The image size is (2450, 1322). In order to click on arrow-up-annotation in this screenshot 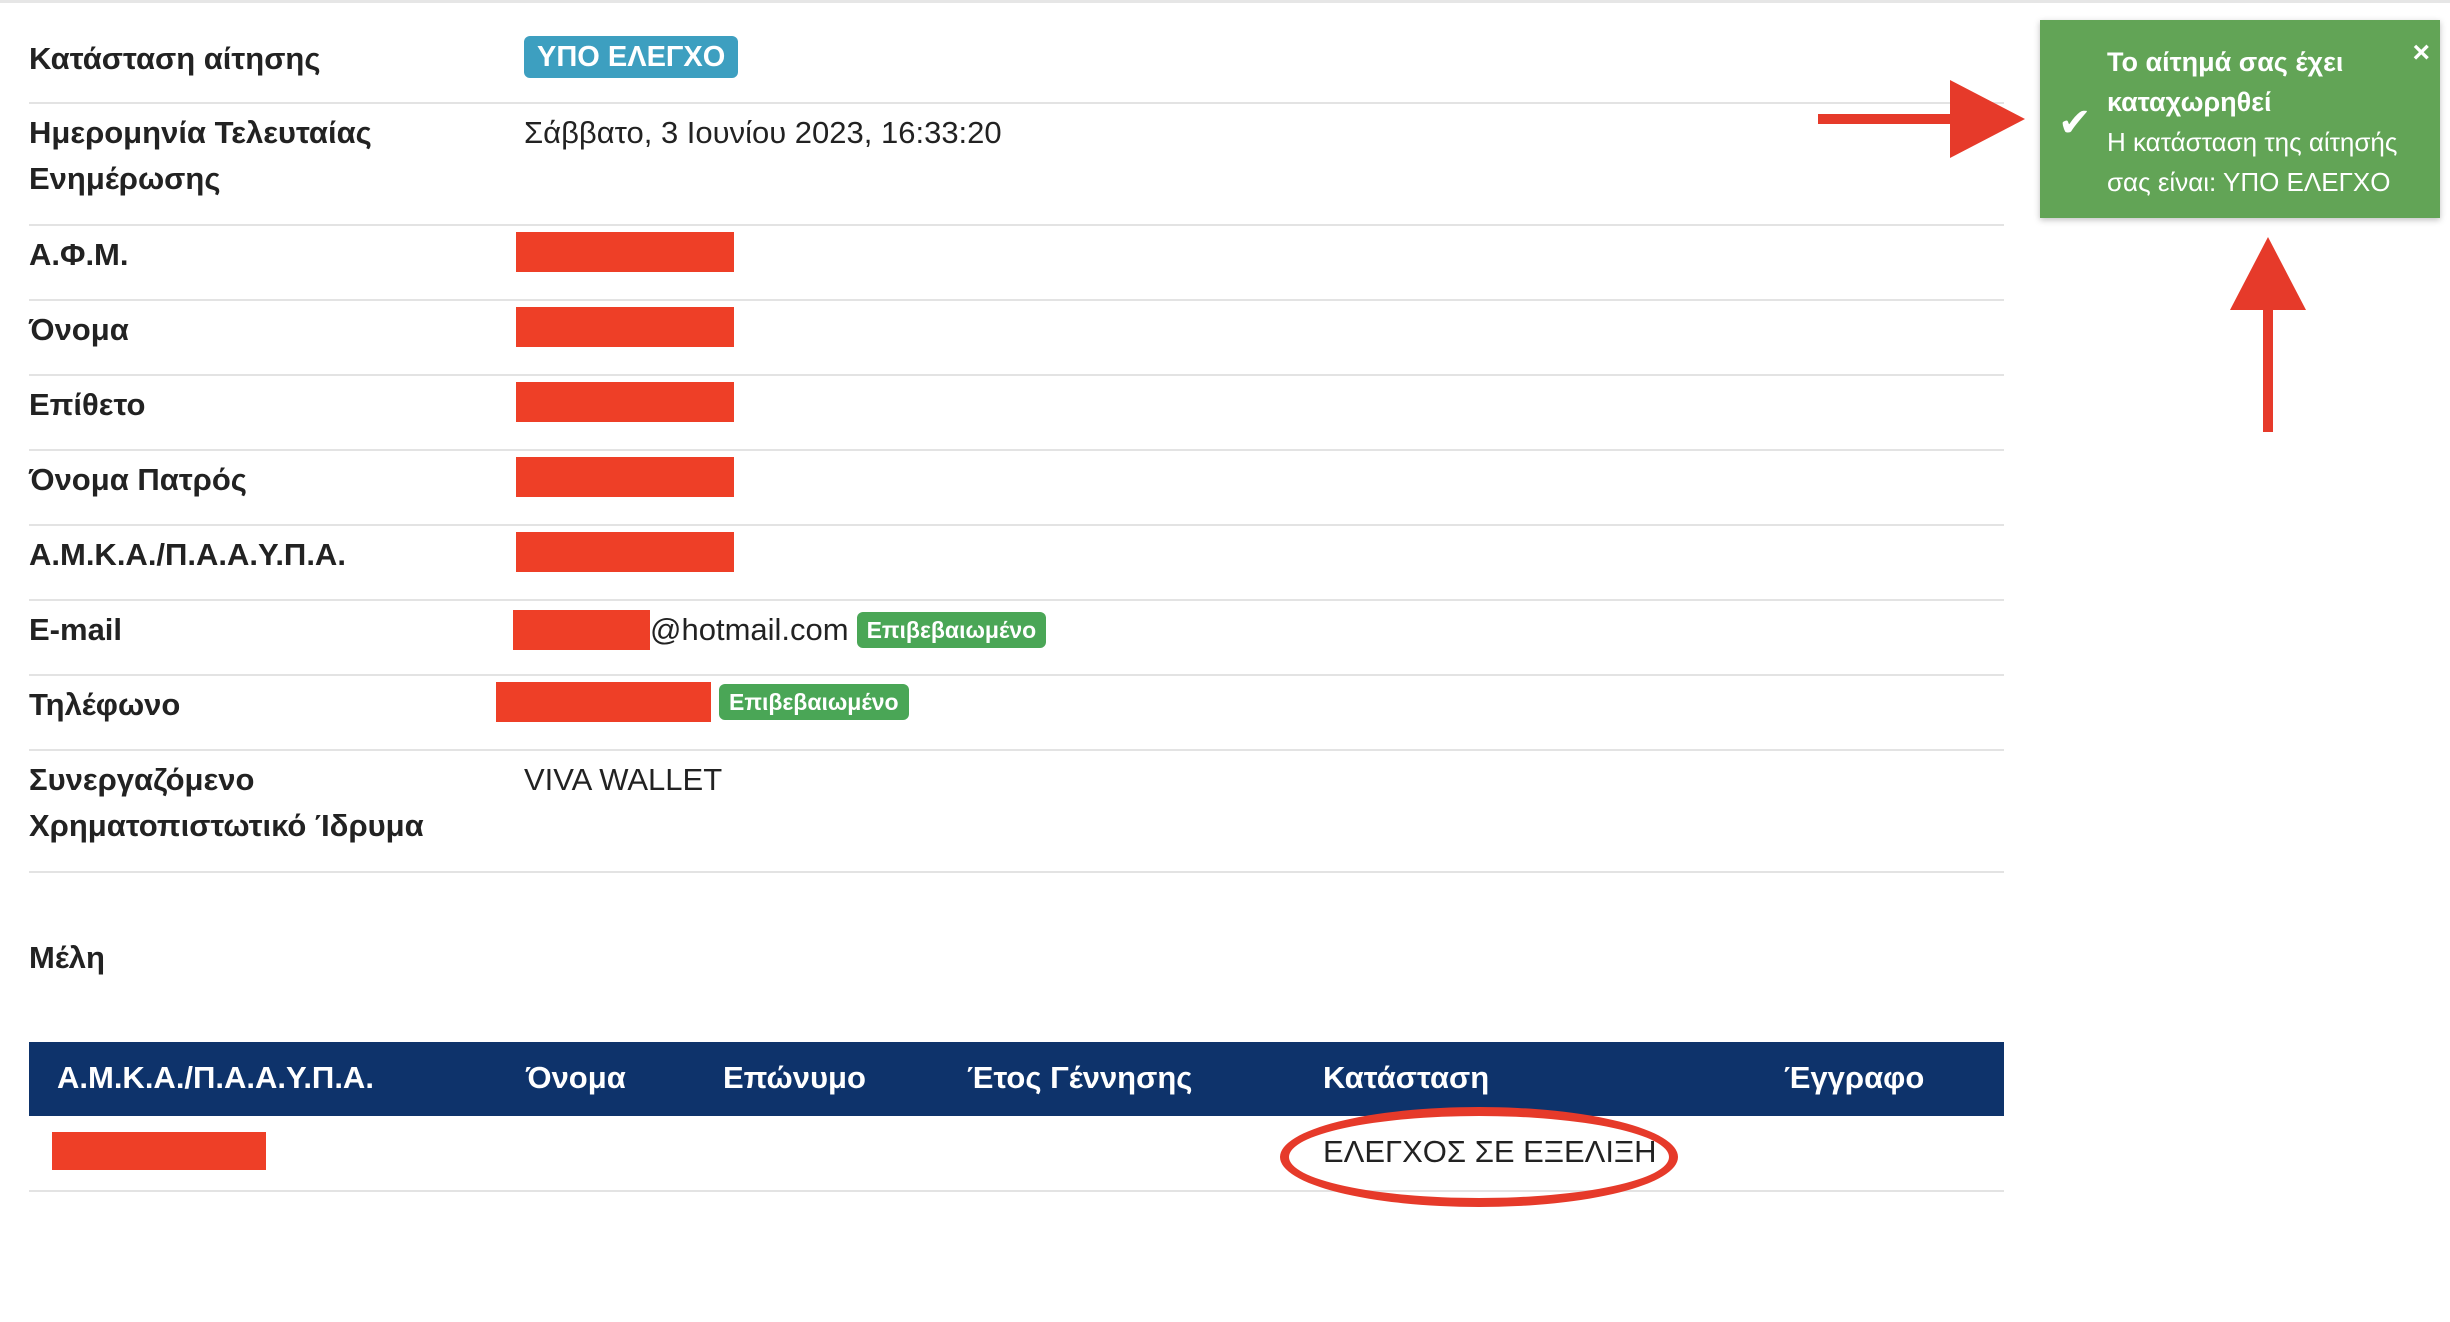, I will do `click(2268, 334)`.